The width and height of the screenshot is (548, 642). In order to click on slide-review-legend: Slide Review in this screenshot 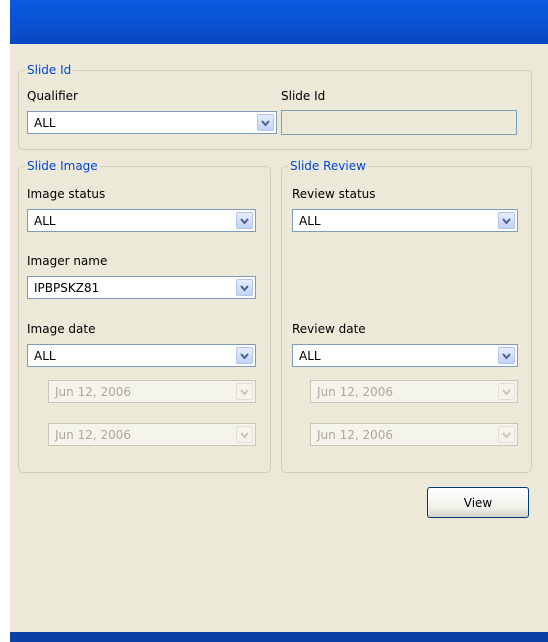, I will do `click(328, 166)`.